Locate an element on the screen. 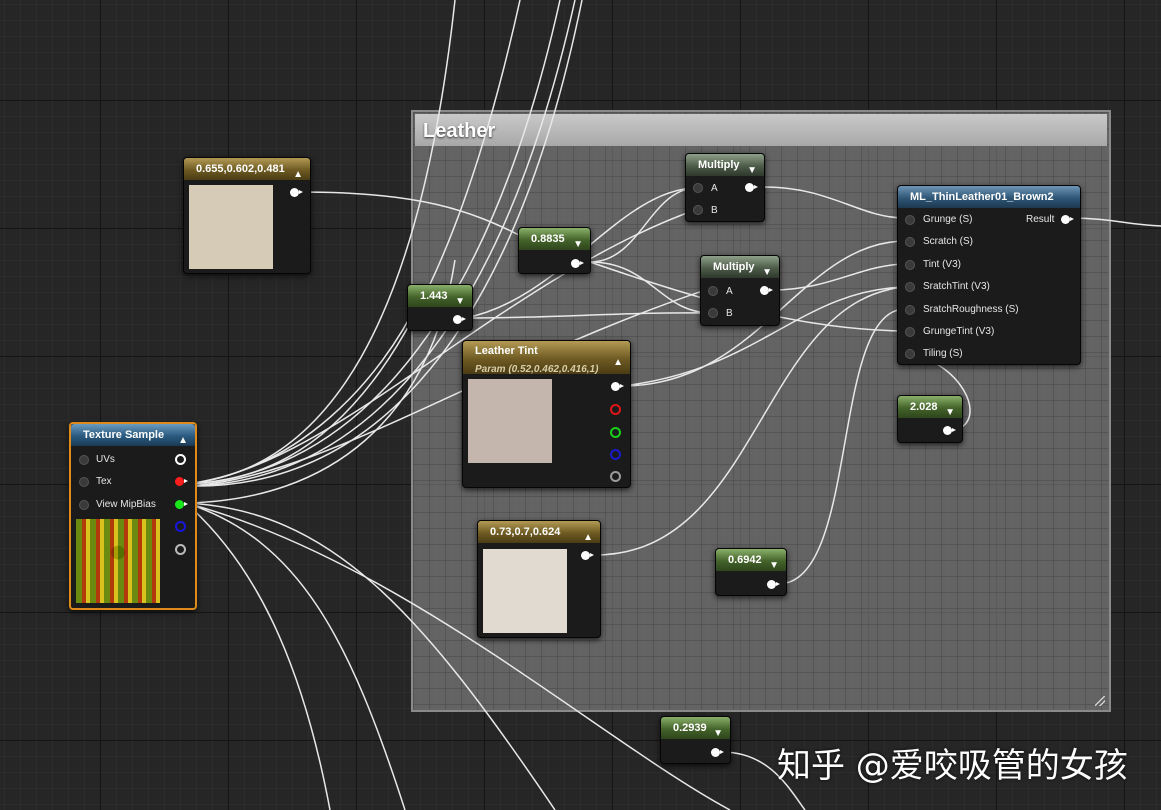  pin-label: Tiling (S) is located at coordinates (943, 353).